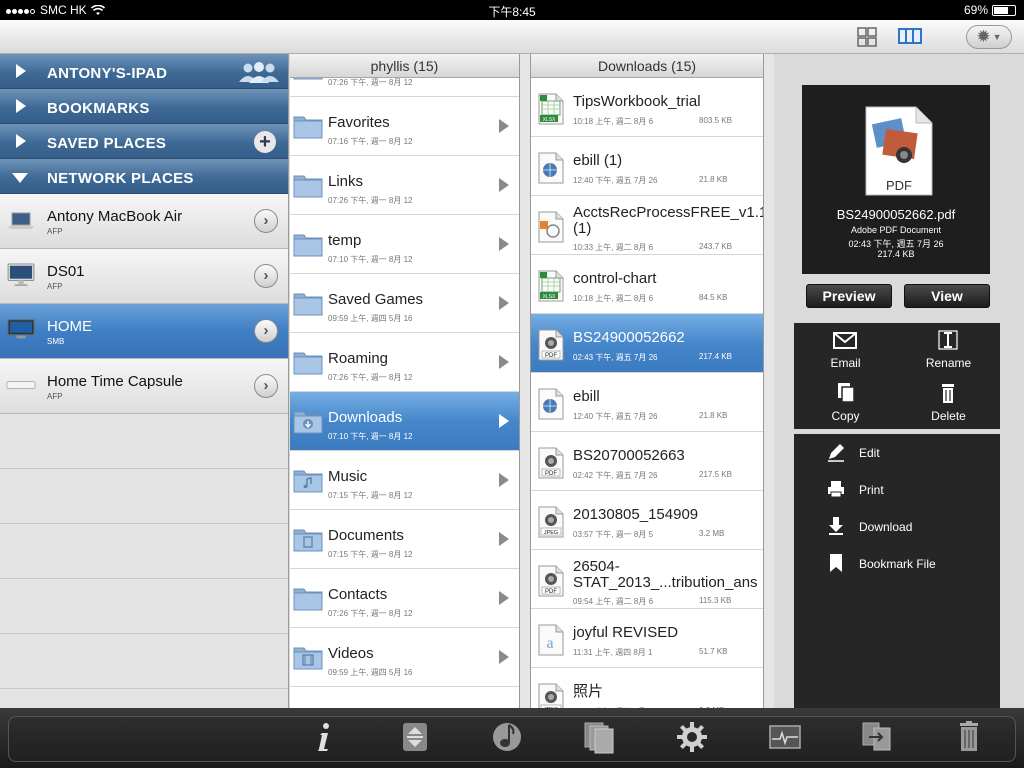 The width and height of the screenshot is (1024, 768). I want to click on transfer-icon, so click(877, 737).